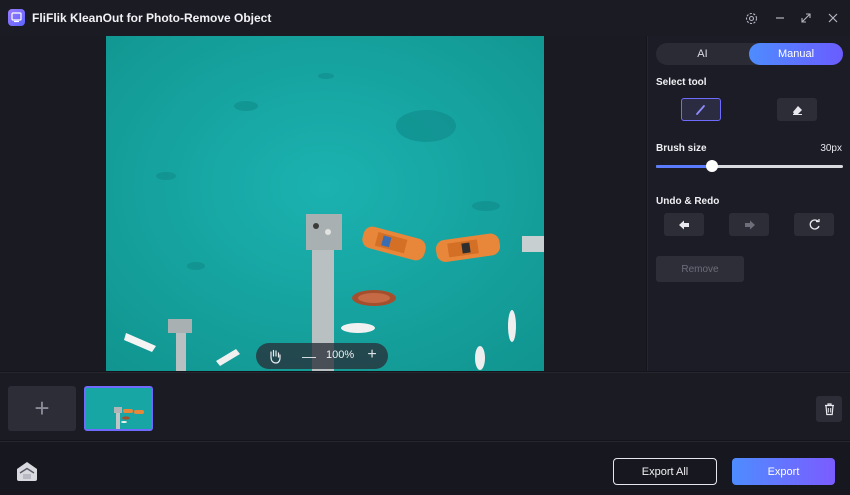 This screenshot has height=495, width=850. Describe the element at coordinates (425, 18) in the screenshot. I see `title-bar: FliFlik KleanOut for Photo-Remove Object` at that location.